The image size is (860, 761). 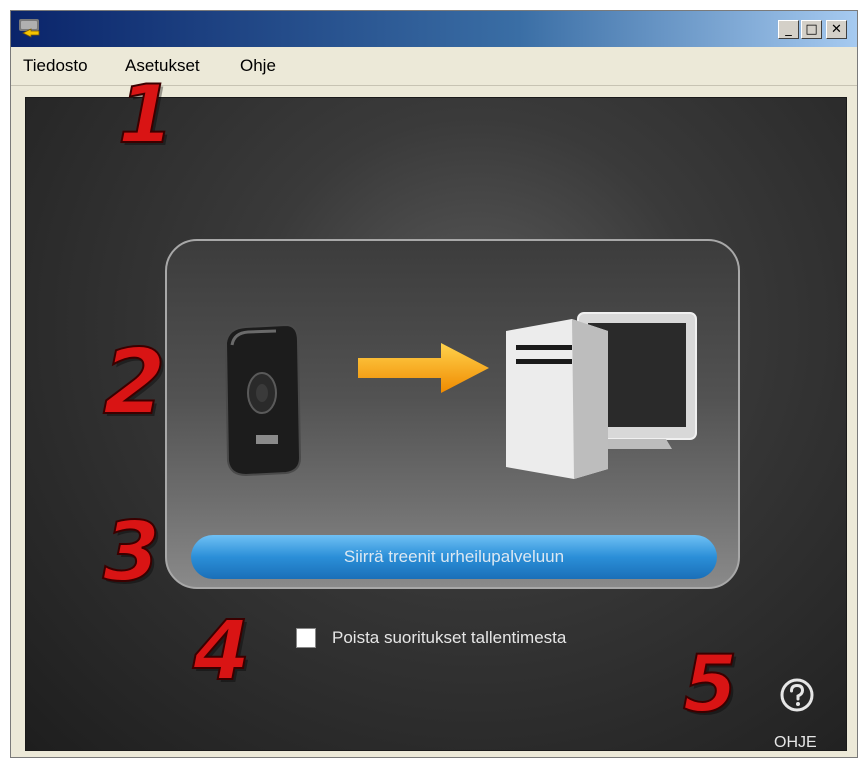 What do you see at coordinates (55, 66) in the screenshot?
I see `menu-tiedosto: Tiedosto` at bounding box center [55, 66].